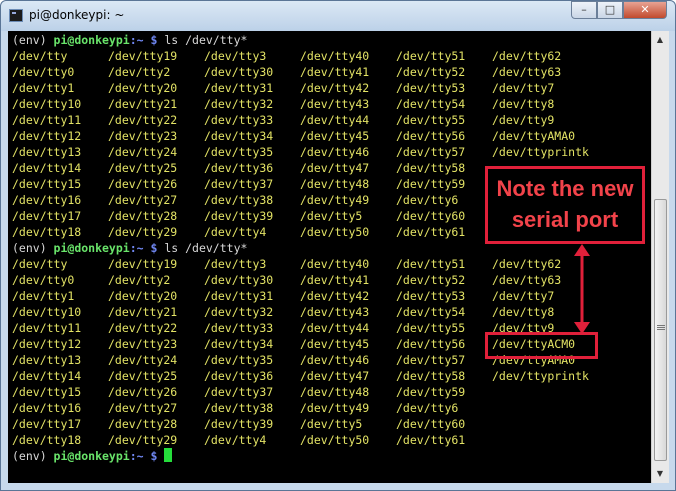 The width and height of the screenshot is (676, 491). Describe the element at coordinates (431, 312) in the screenshot. I see `device-entry: /dev/tty54` at that location.